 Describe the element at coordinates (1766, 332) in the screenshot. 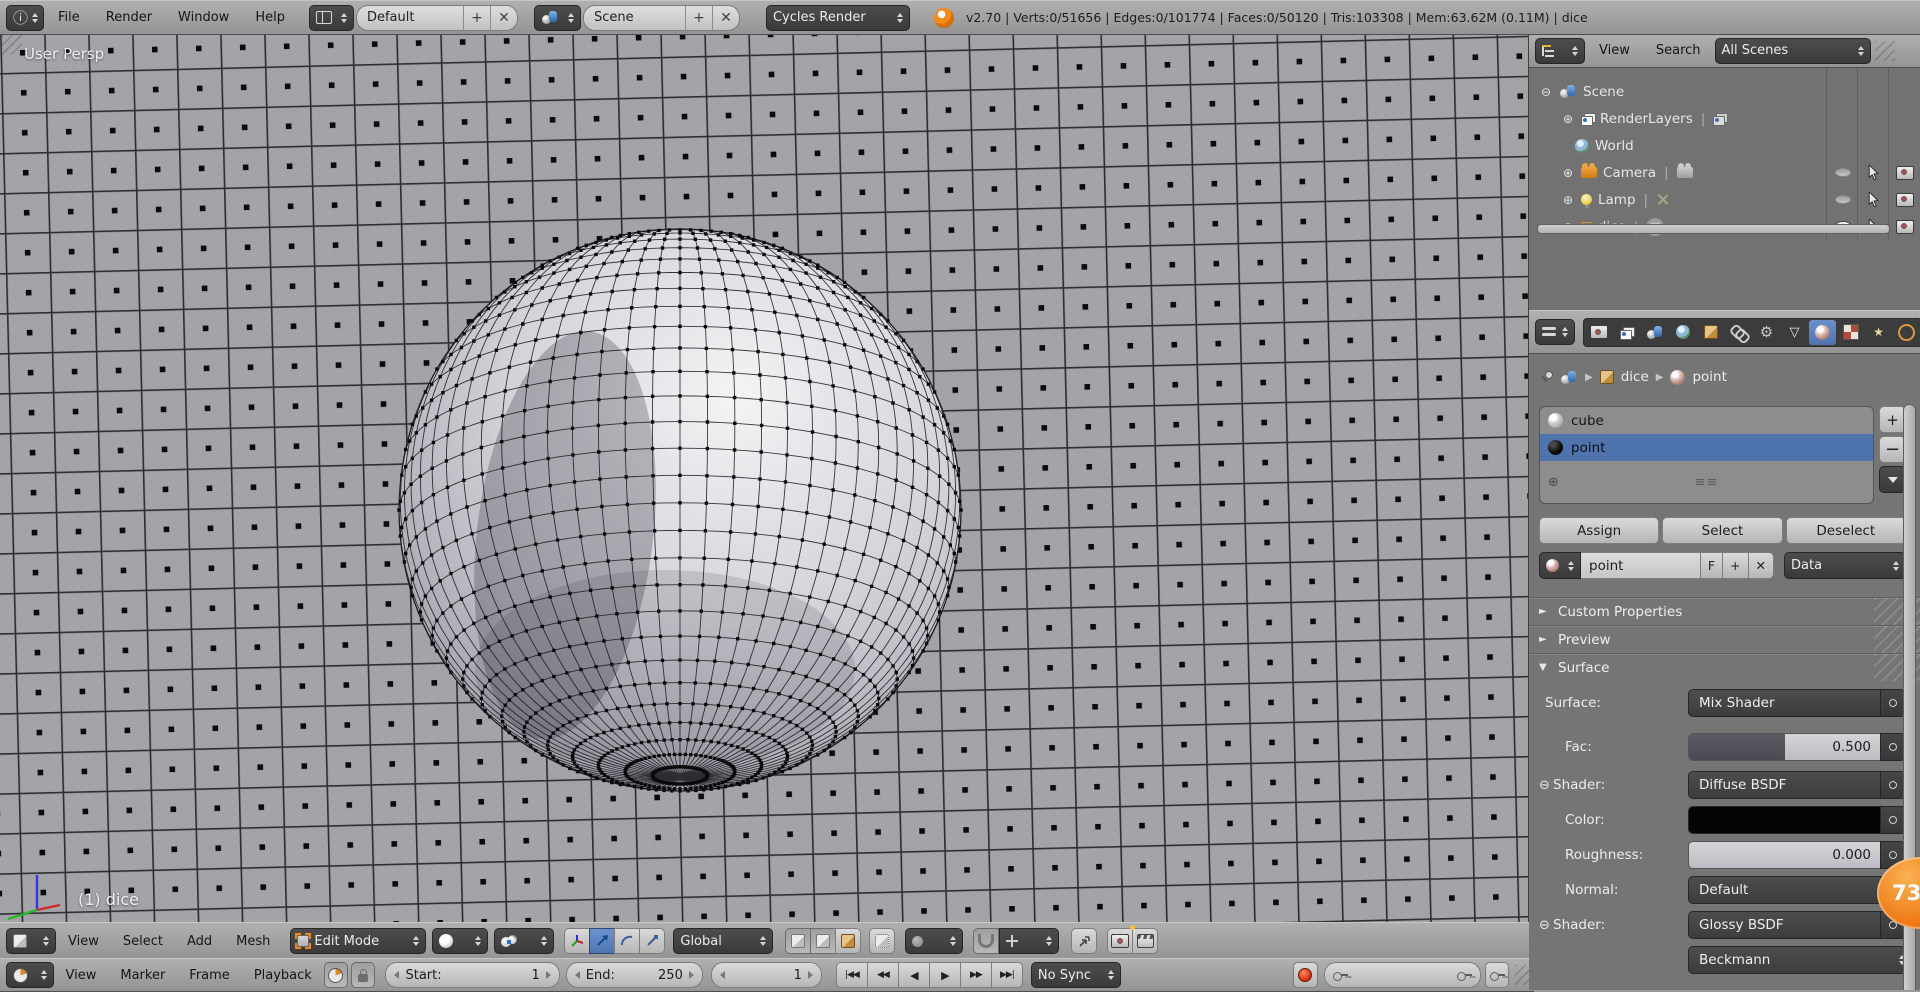

I see `tab-modifiers: ⚙` at that location.